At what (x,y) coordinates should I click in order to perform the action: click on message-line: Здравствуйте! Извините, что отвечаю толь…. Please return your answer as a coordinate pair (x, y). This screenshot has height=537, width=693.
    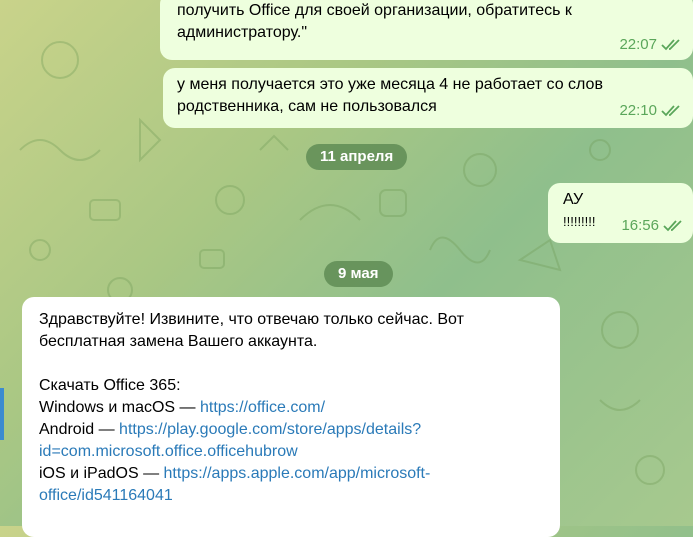
    Looking at the image, I should click on (251, 319).